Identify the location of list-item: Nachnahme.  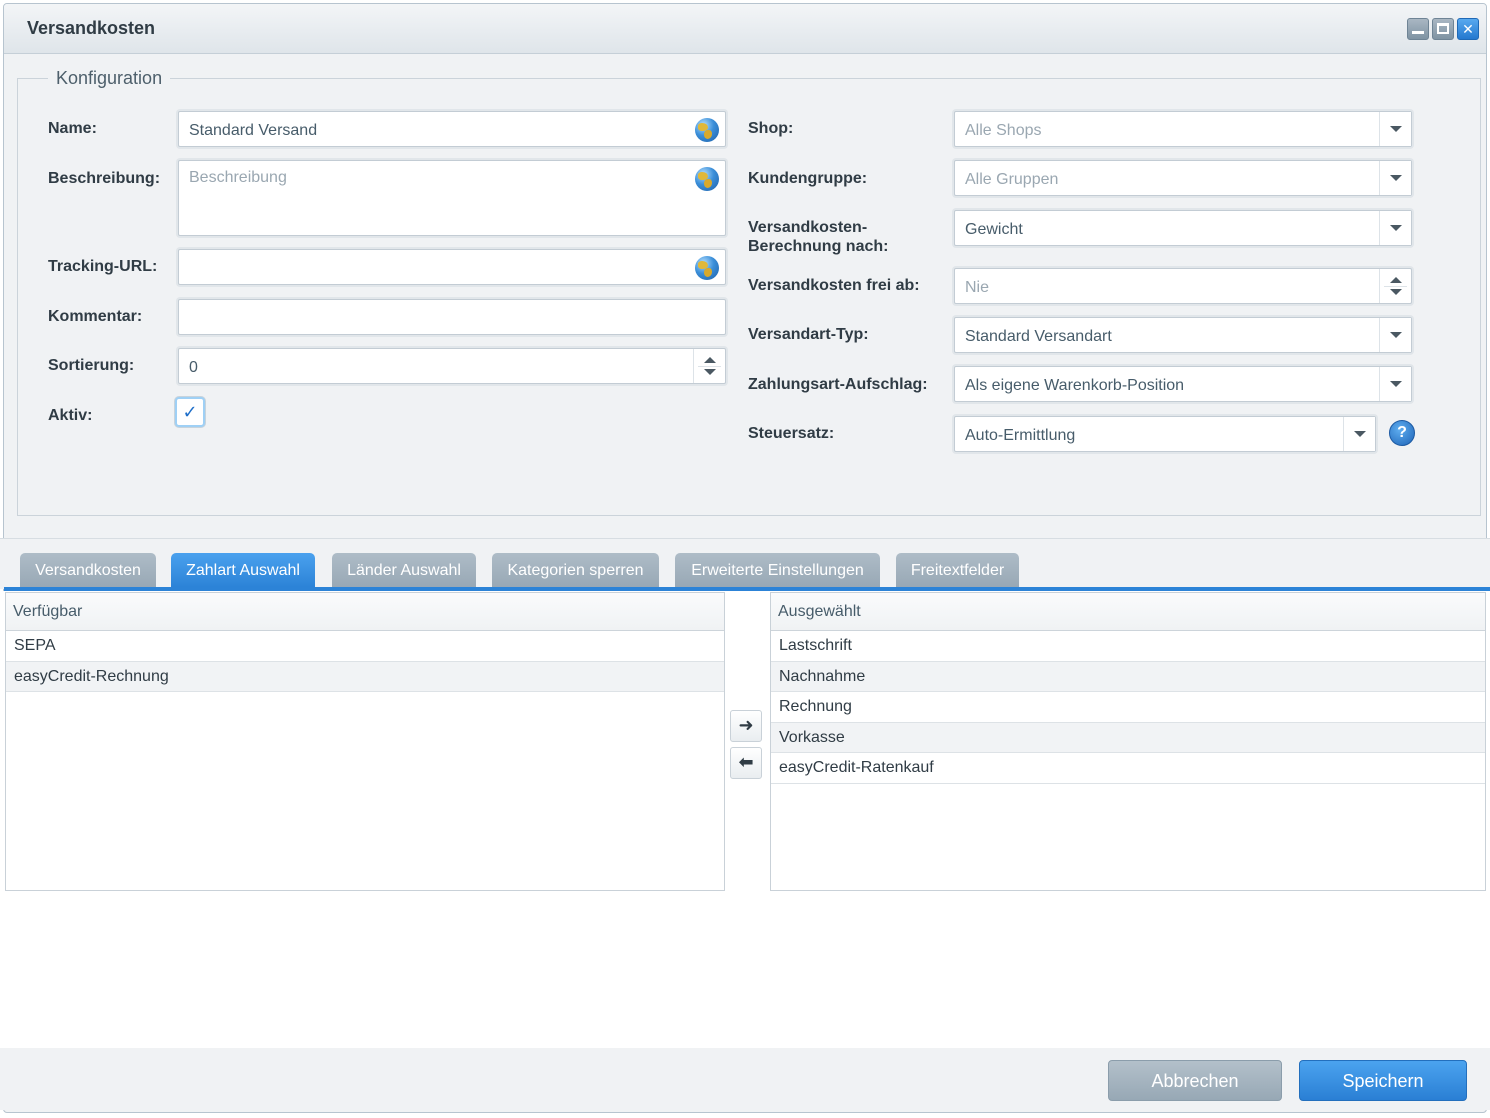
(1128, 676).